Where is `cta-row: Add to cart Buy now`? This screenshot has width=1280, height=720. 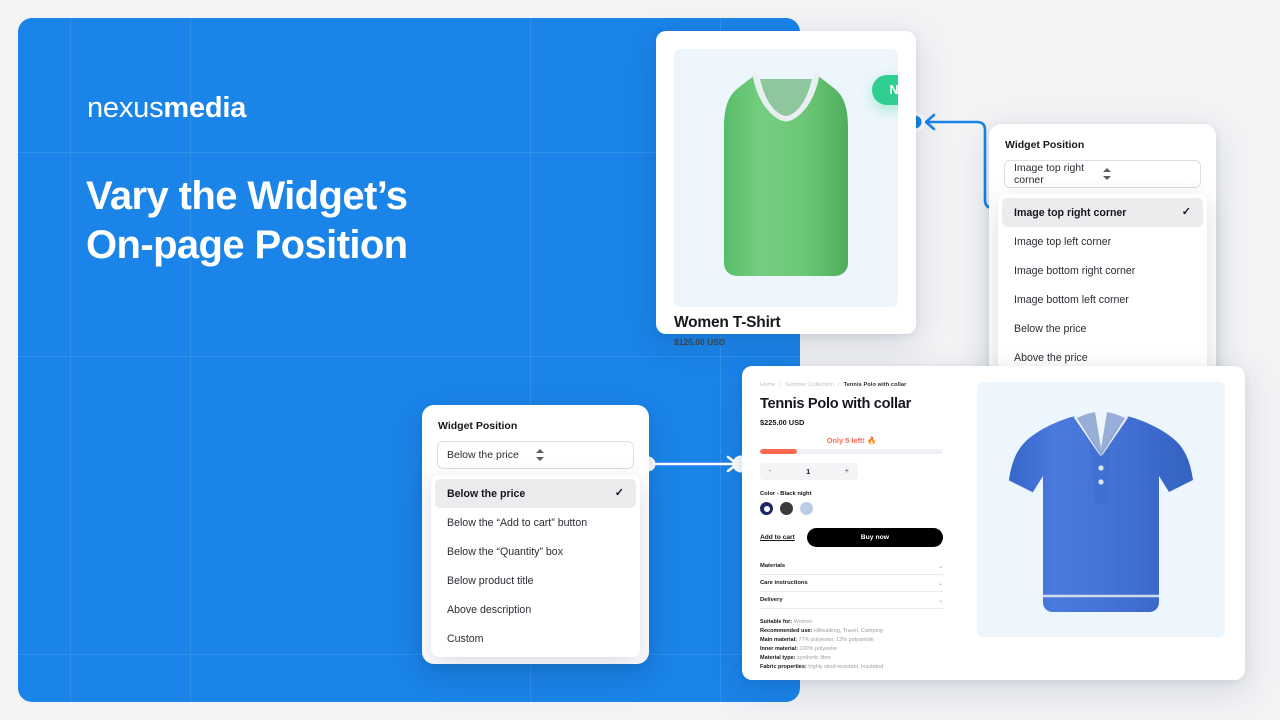
cta-row: Add to cart Buy now is located at coordinates (851, 537).